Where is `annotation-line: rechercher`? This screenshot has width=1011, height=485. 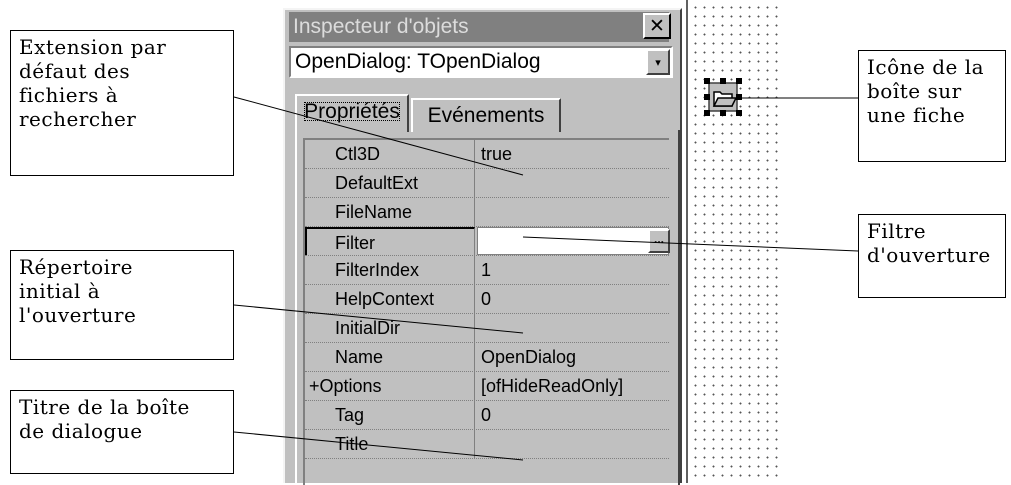 annotation-line: rechercher is located at coordinates (78, 119).